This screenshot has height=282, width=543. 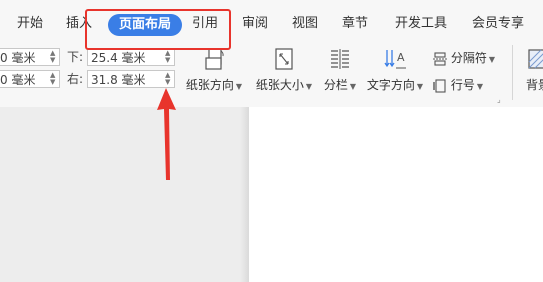 I want to click on right-margin-label: 右:, so click(x=75, y=79).